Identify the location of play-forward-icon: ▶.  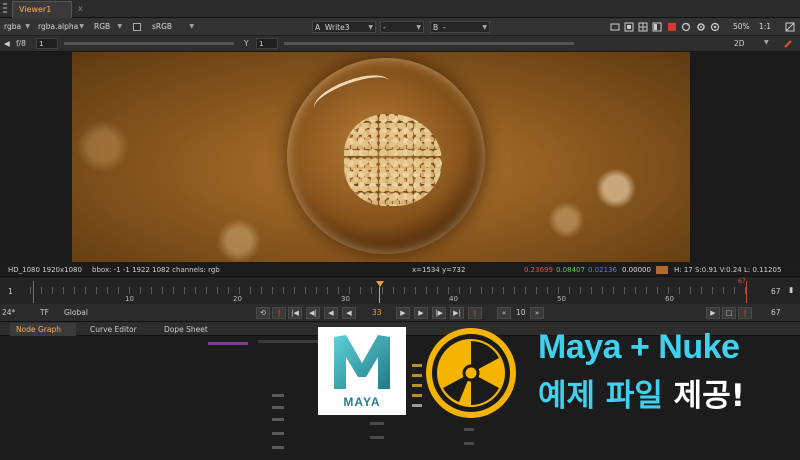
(403, 313).